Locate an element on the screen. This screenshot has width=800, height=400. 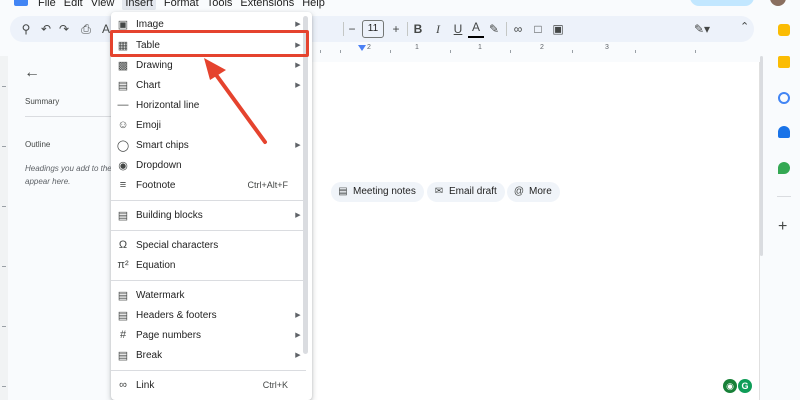
menu-item-label: Equation is located at coordinates (156, 265).